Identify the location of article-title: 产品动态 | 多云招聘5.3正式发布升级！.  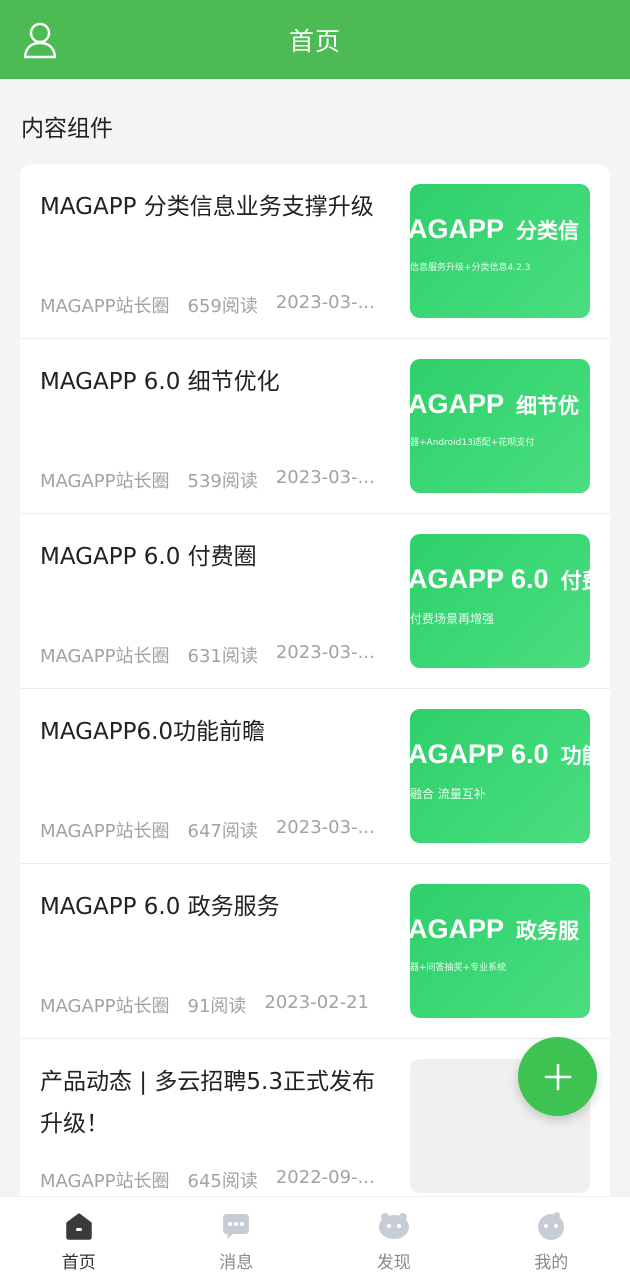
(207, 1103).